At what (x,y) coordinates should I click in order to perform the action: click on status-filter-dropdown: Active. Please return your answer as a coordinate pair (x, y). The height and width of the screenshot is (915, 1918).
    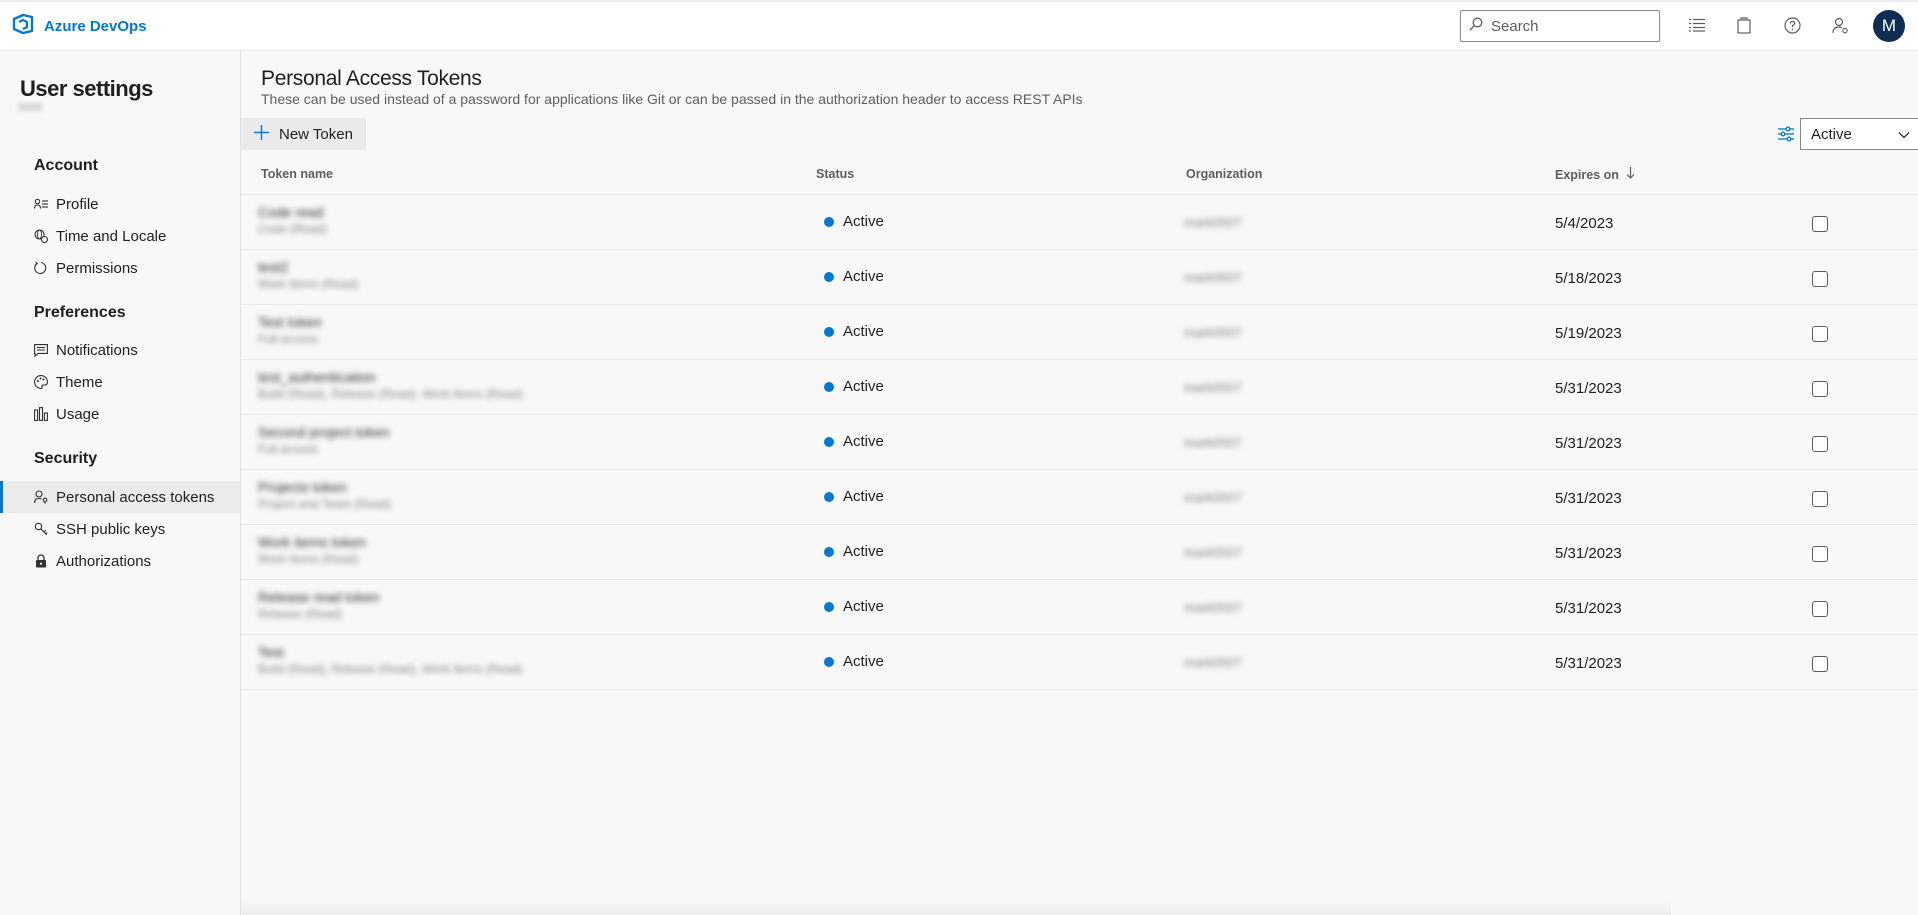
    Looking at the image, I should click on (1859, 134).